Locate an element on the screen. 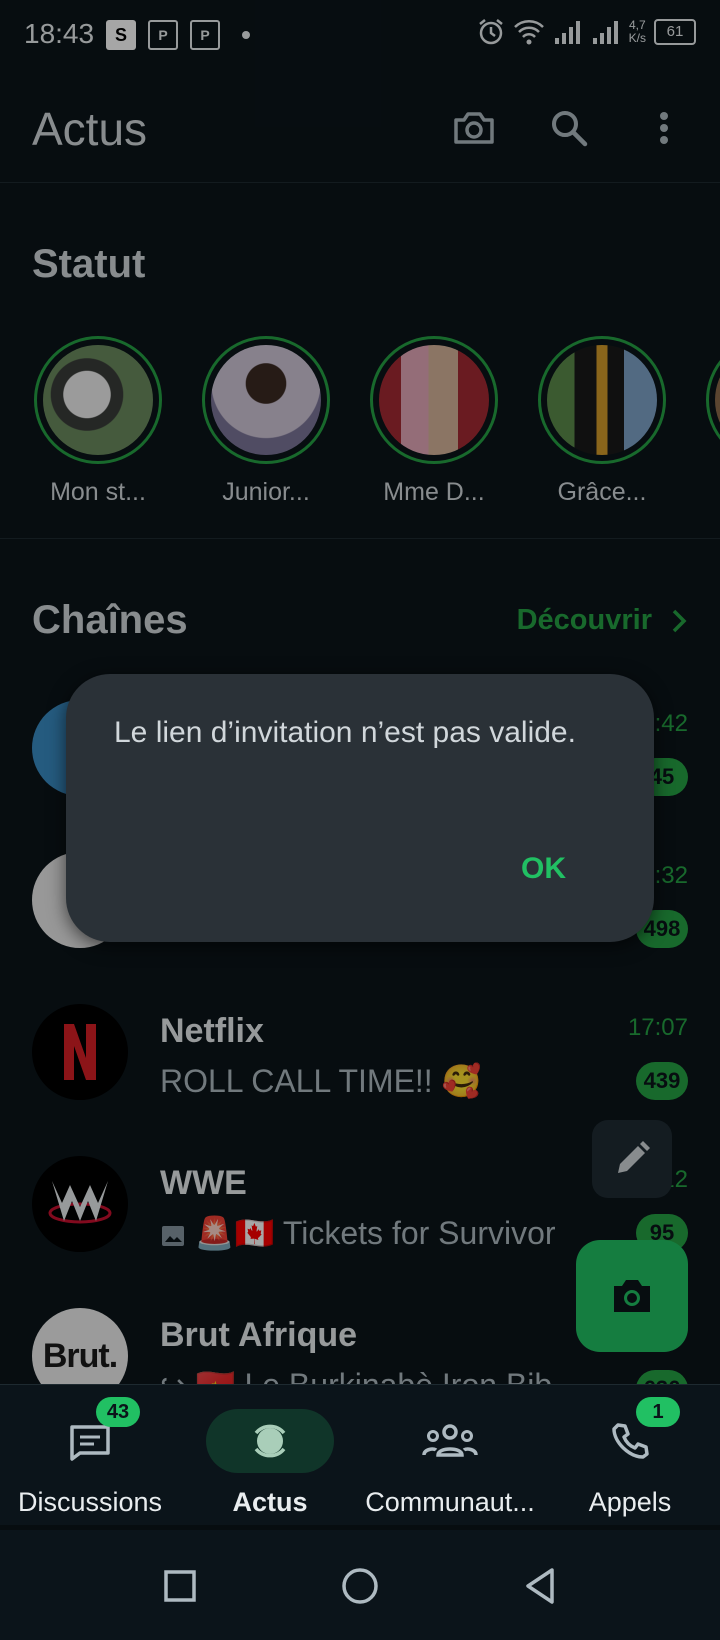  tab-discussions: 43 Discussions is located at coordinates (90, 1457).